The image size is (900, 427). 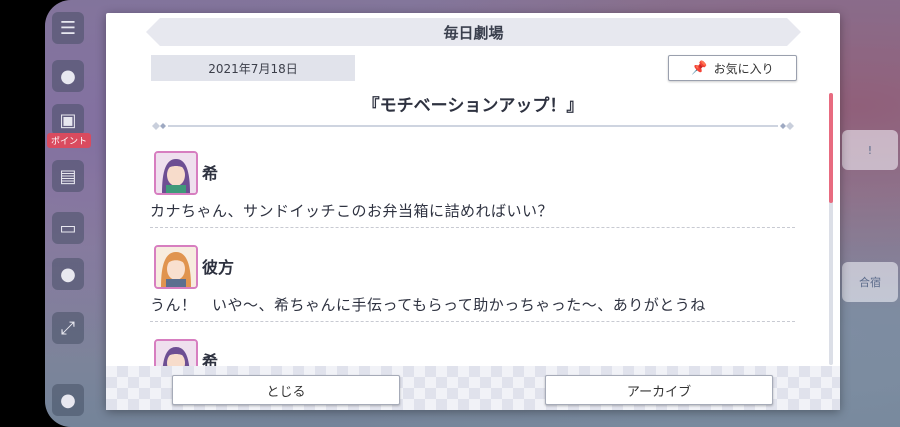 I want to click on close-button: とじる, so click(x=286, y=390).